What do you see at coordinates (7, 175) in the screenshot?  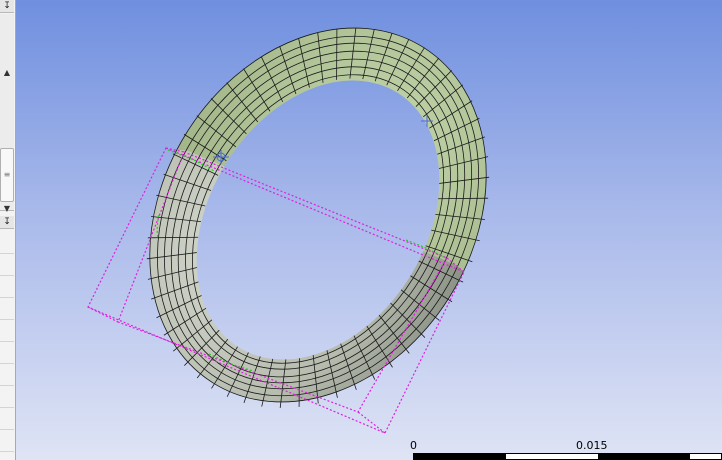 I see `scroll-thumb-icon: ≡` at bounding box center [7, 175].